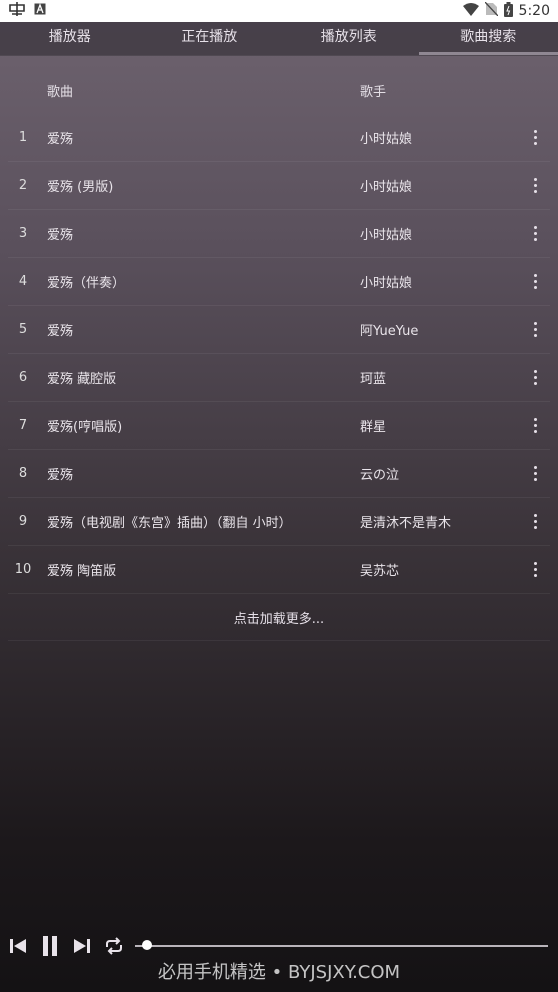 The image size is (558, 992). I want to click on table-row: 8 爱殇 云の泣, so click(279, 474).